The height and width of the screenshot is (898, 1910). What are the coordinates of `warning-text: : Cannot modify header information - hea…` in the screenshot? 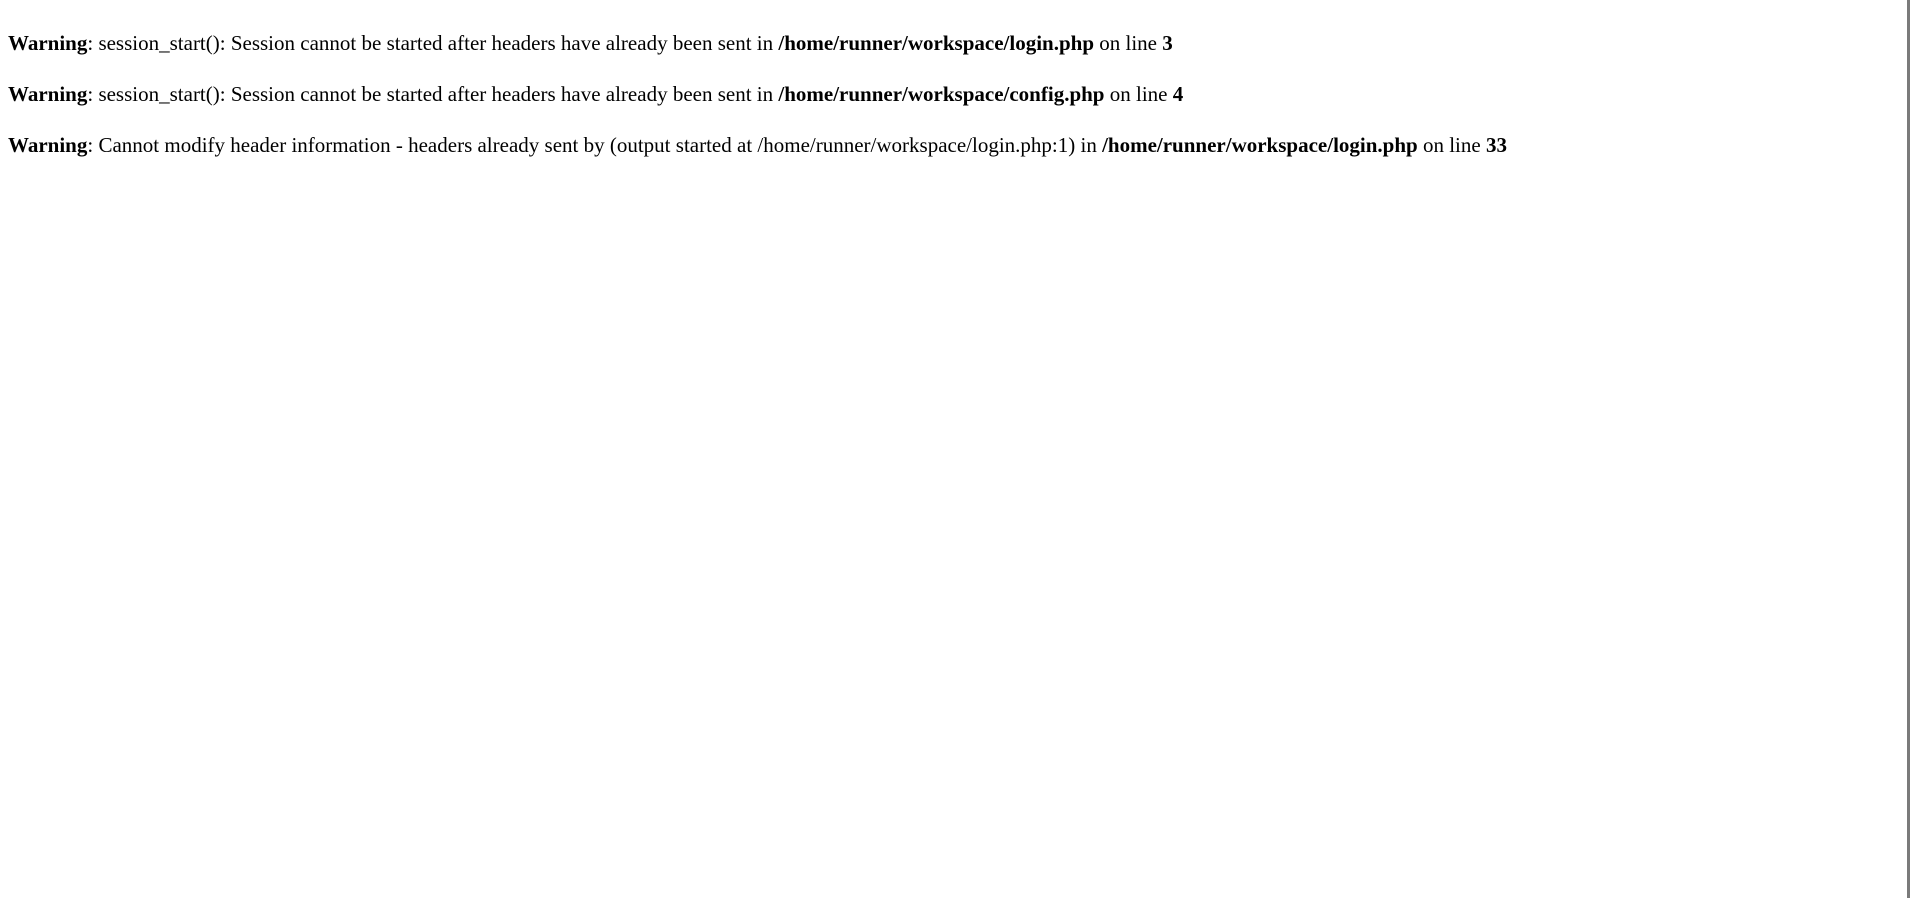 It's located at (595, 145).